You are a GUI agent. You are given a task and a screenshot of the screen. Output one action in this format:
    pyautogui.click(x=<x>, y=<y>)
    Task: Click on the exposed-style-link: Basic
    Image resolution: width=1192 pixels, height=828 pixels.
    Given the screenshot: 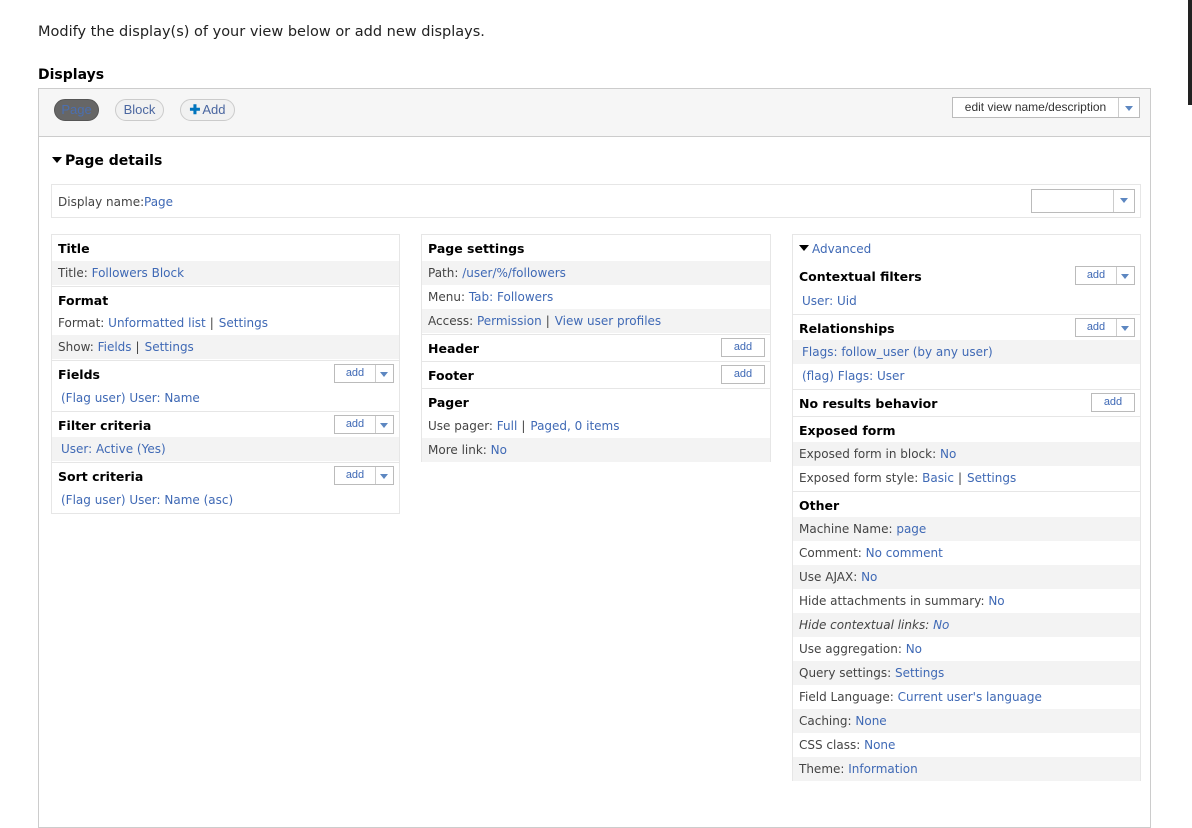 What is the action you would take?
    pyautogui.click(x=938, y=478)
    